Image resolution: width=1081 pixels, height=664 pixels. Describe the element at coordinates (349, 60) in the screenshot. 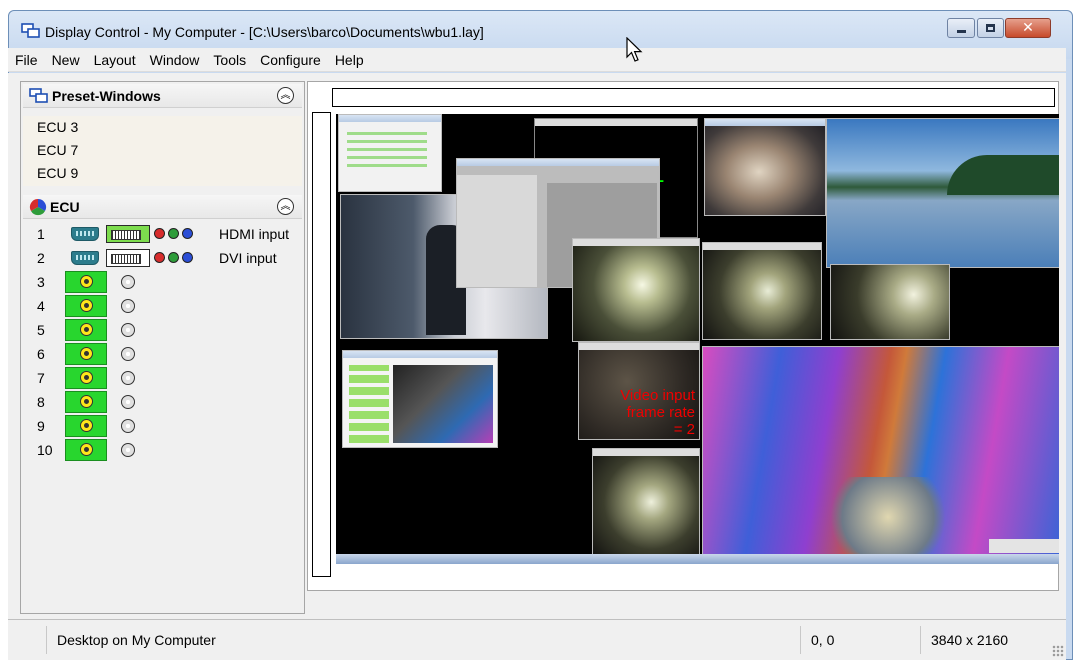

I see `menu-help: Help` at that location.